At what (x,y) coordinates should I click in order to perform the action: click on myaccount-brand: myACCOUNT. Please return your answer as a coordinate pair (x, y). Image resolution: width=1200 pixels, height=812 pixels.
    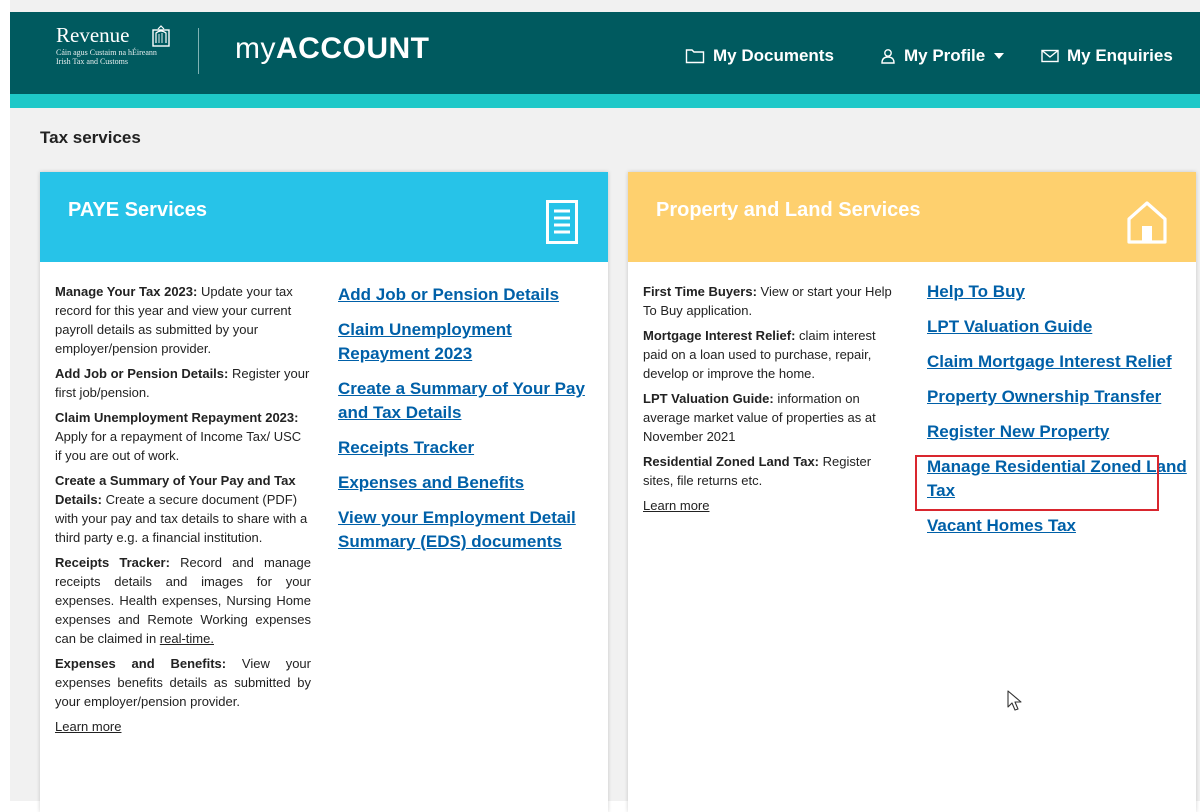
    Looking at the image, I should click on (332, 49).